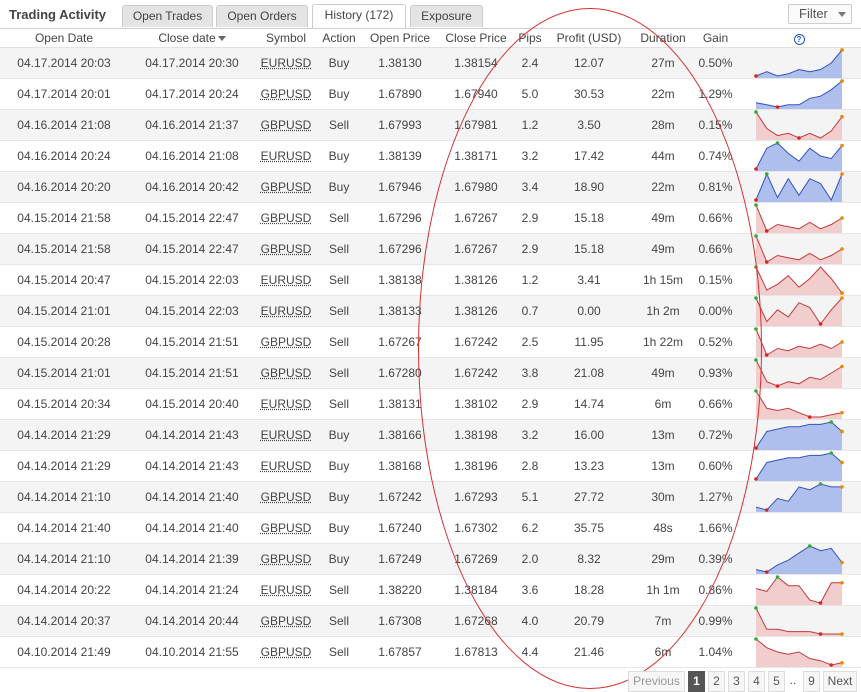 Image resolution: width=861 pixels, height=692 pixels. I want to click on cell-profit: 0.00, so click(589, 311).